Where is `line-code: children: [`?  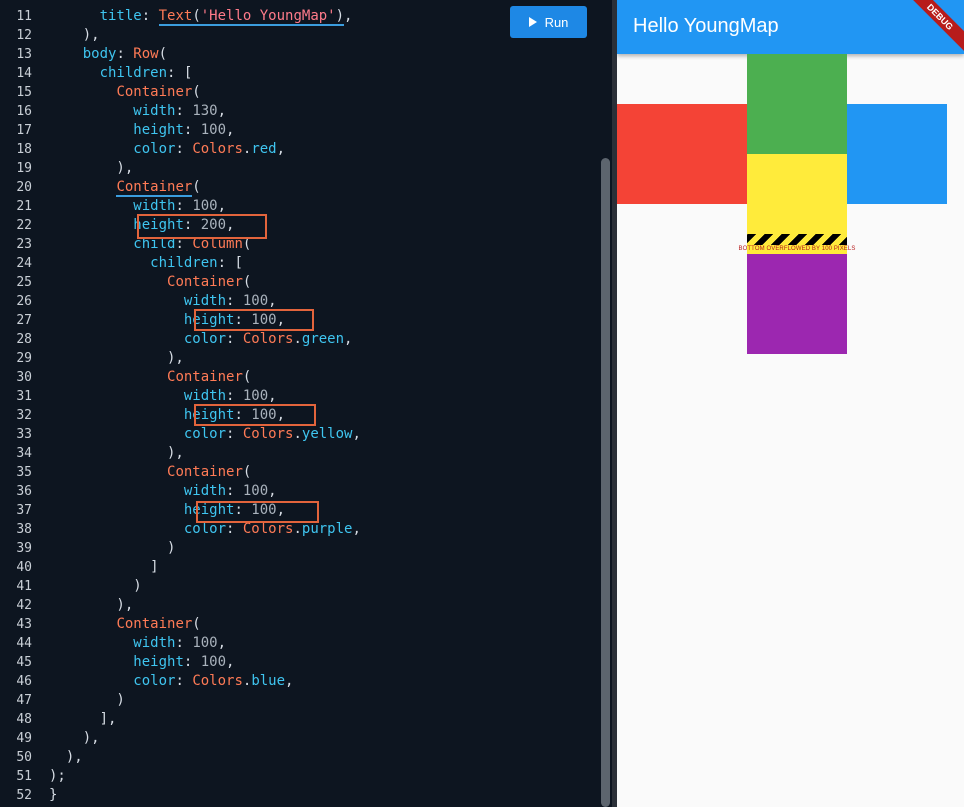
line-code: children: [ is located at coordinates (146, 263).